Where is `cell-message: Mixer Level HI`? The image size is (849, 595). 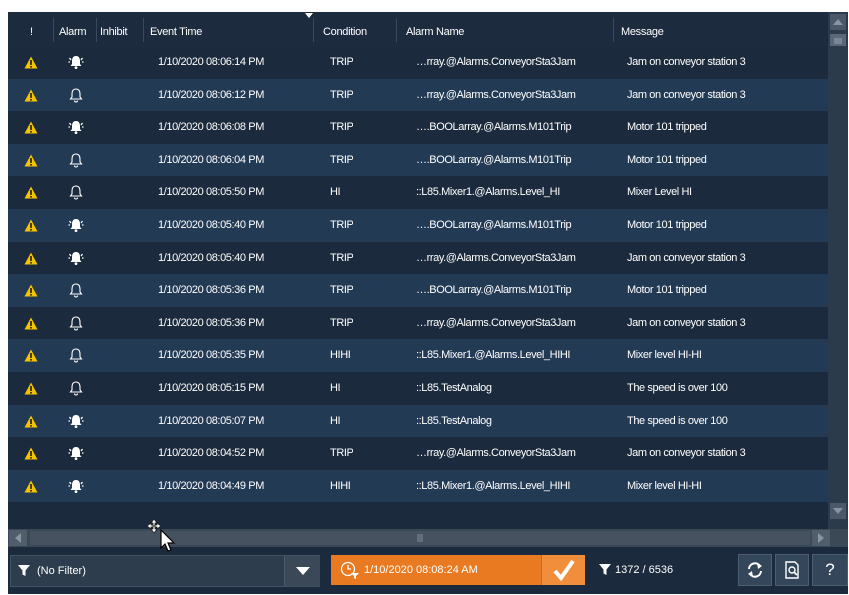
cell-message: Mixer Level HI is located at coordinates (659, 192).